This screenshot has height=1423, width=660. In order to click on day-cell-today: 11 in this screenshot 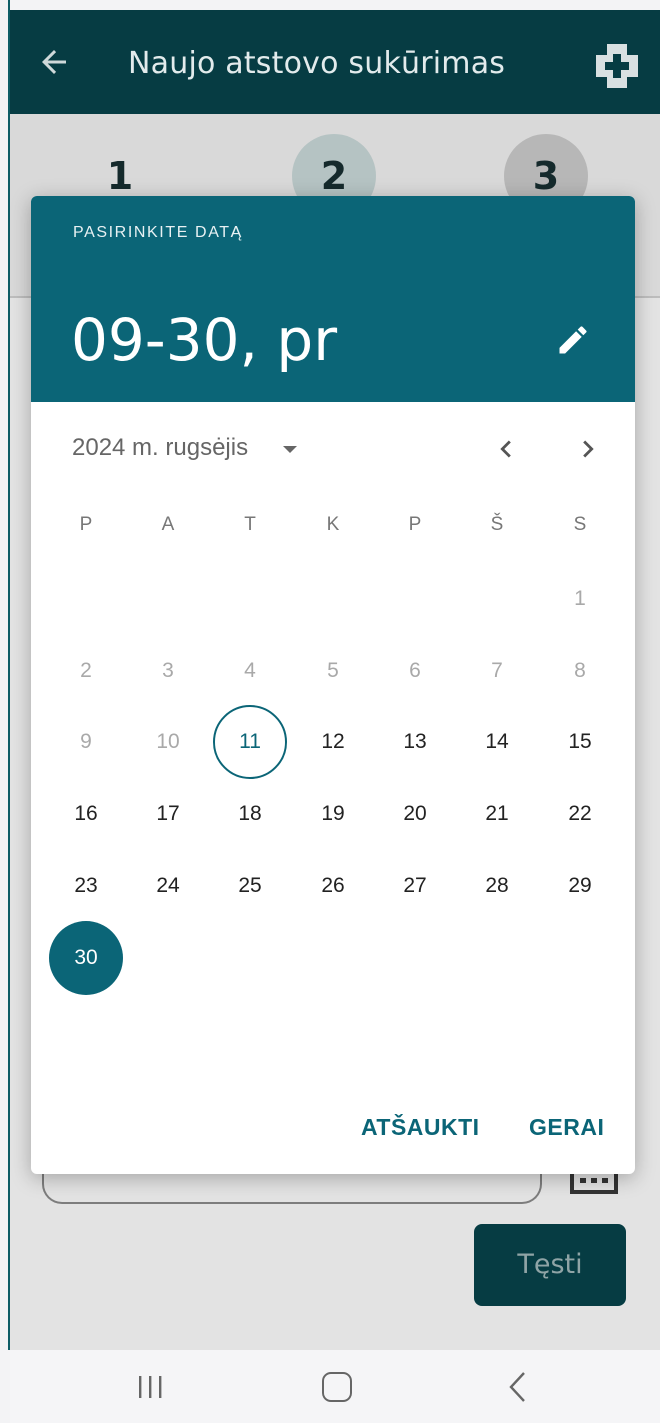, I will do `click(250, 742)`.